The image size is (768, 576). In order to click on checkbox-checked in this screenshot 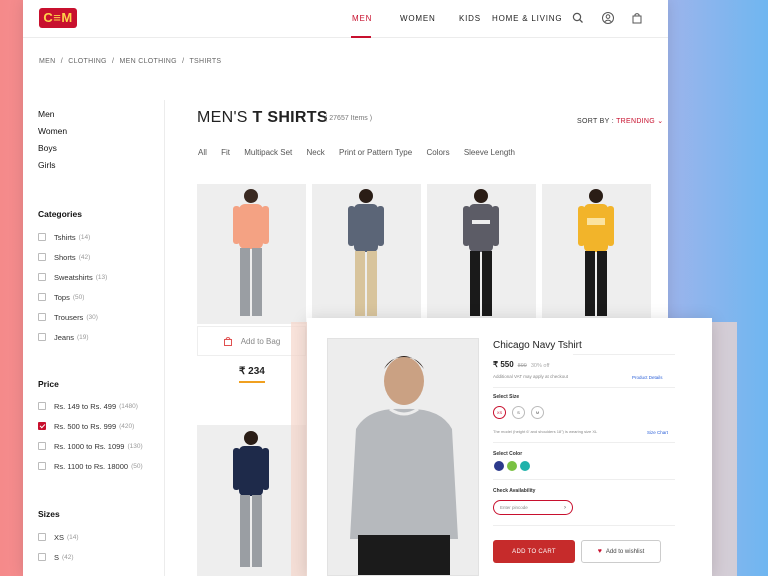, I will do `click(42, 426)`.